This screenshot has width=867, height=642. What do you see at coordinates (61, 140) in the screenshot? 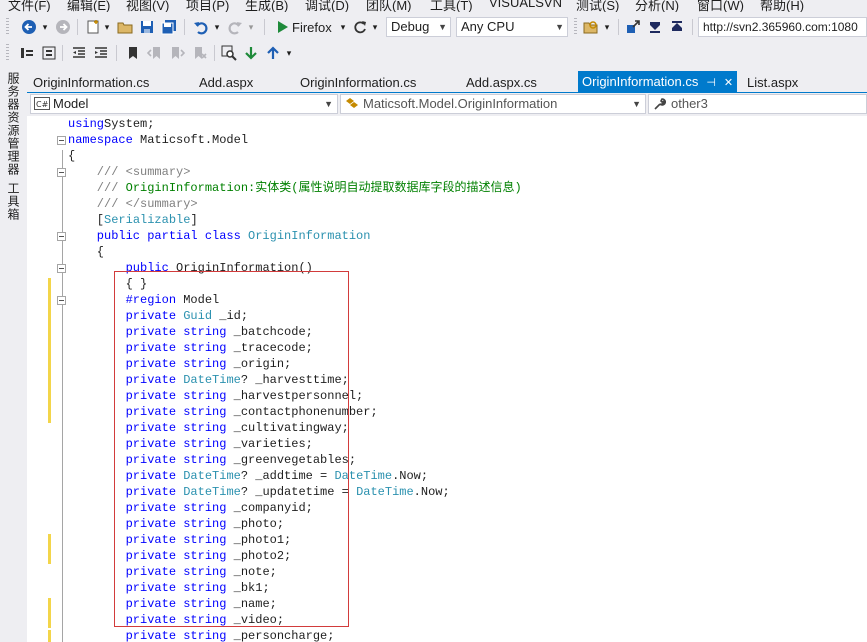
I see `collapse-namespace-icon` at bounding box center [61, 140].